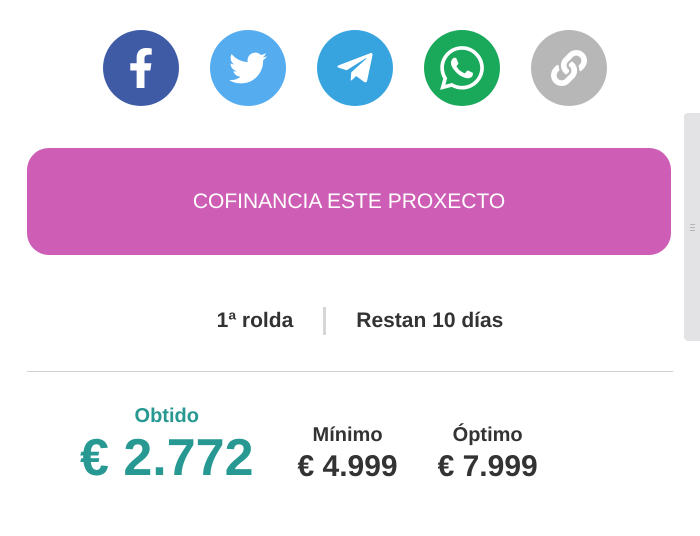 The image size is (700, 536). Describe the element at coordinates (487, 435) in the screenshot. I see `target-label: Óptimo` at that location.